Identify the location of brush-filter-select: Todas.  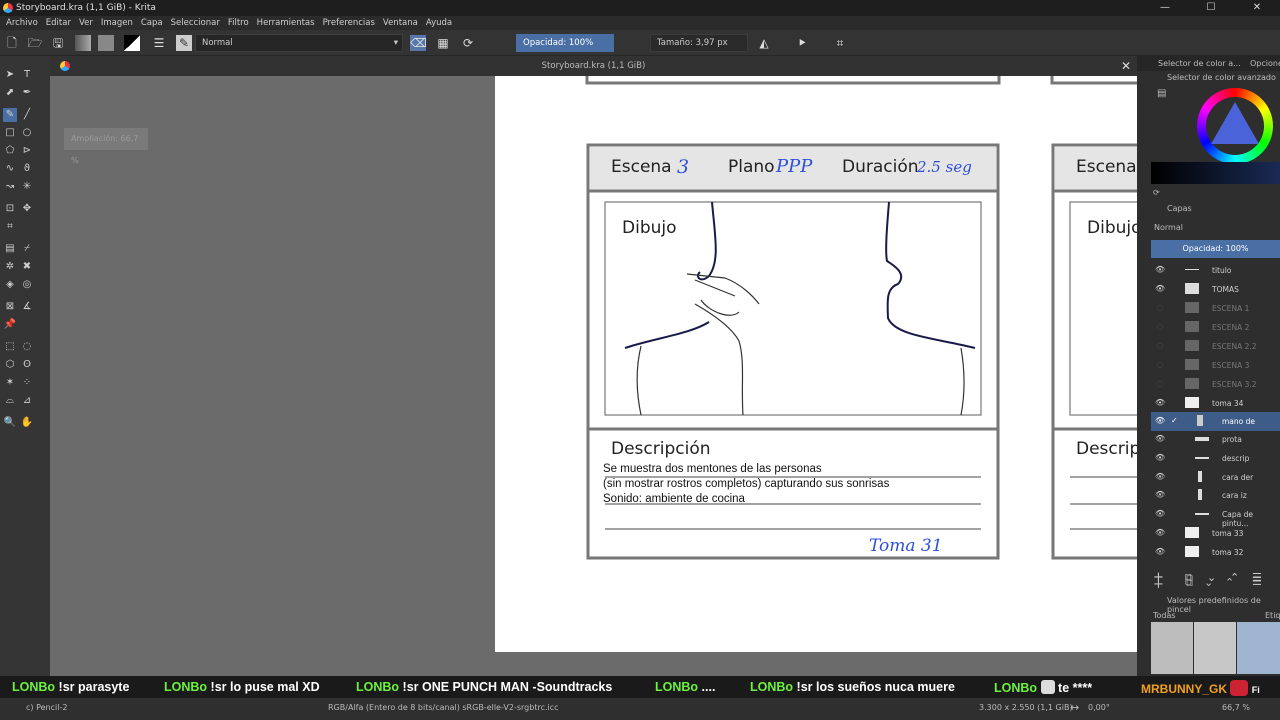
(1164, 615).